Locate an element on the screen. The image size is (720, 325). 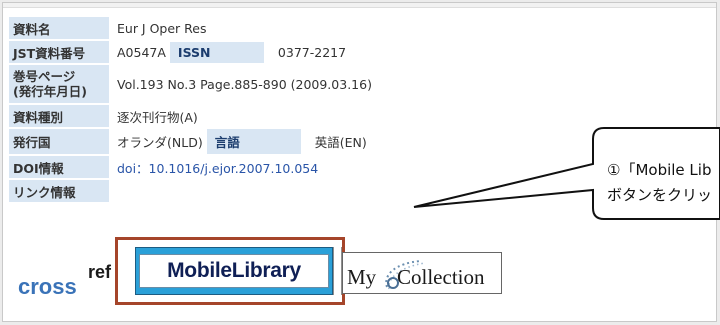
callout-text: ①「Mobile Lib ボタンをクリッ is located at coordinates (659, 183).